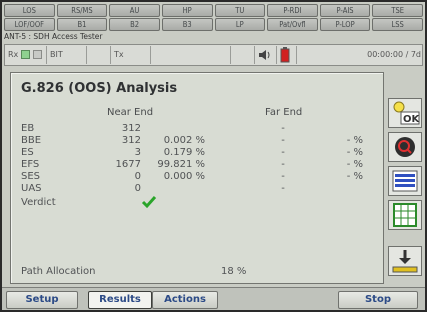 The width and height of the screenshot is (427, 312). I want to click on row-label: BBE, so click(31, 140).